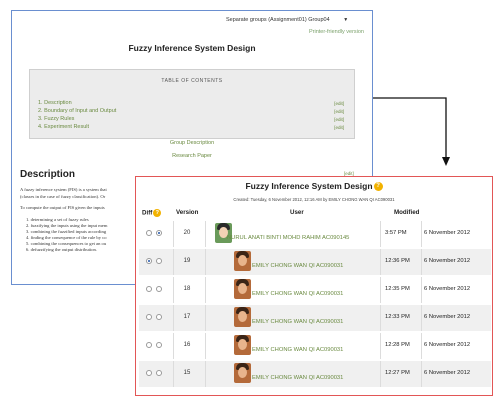  Describe the element at coordinates (397, 261) in the screenshot. I see `modified-time: 12:36 PM` at that location.